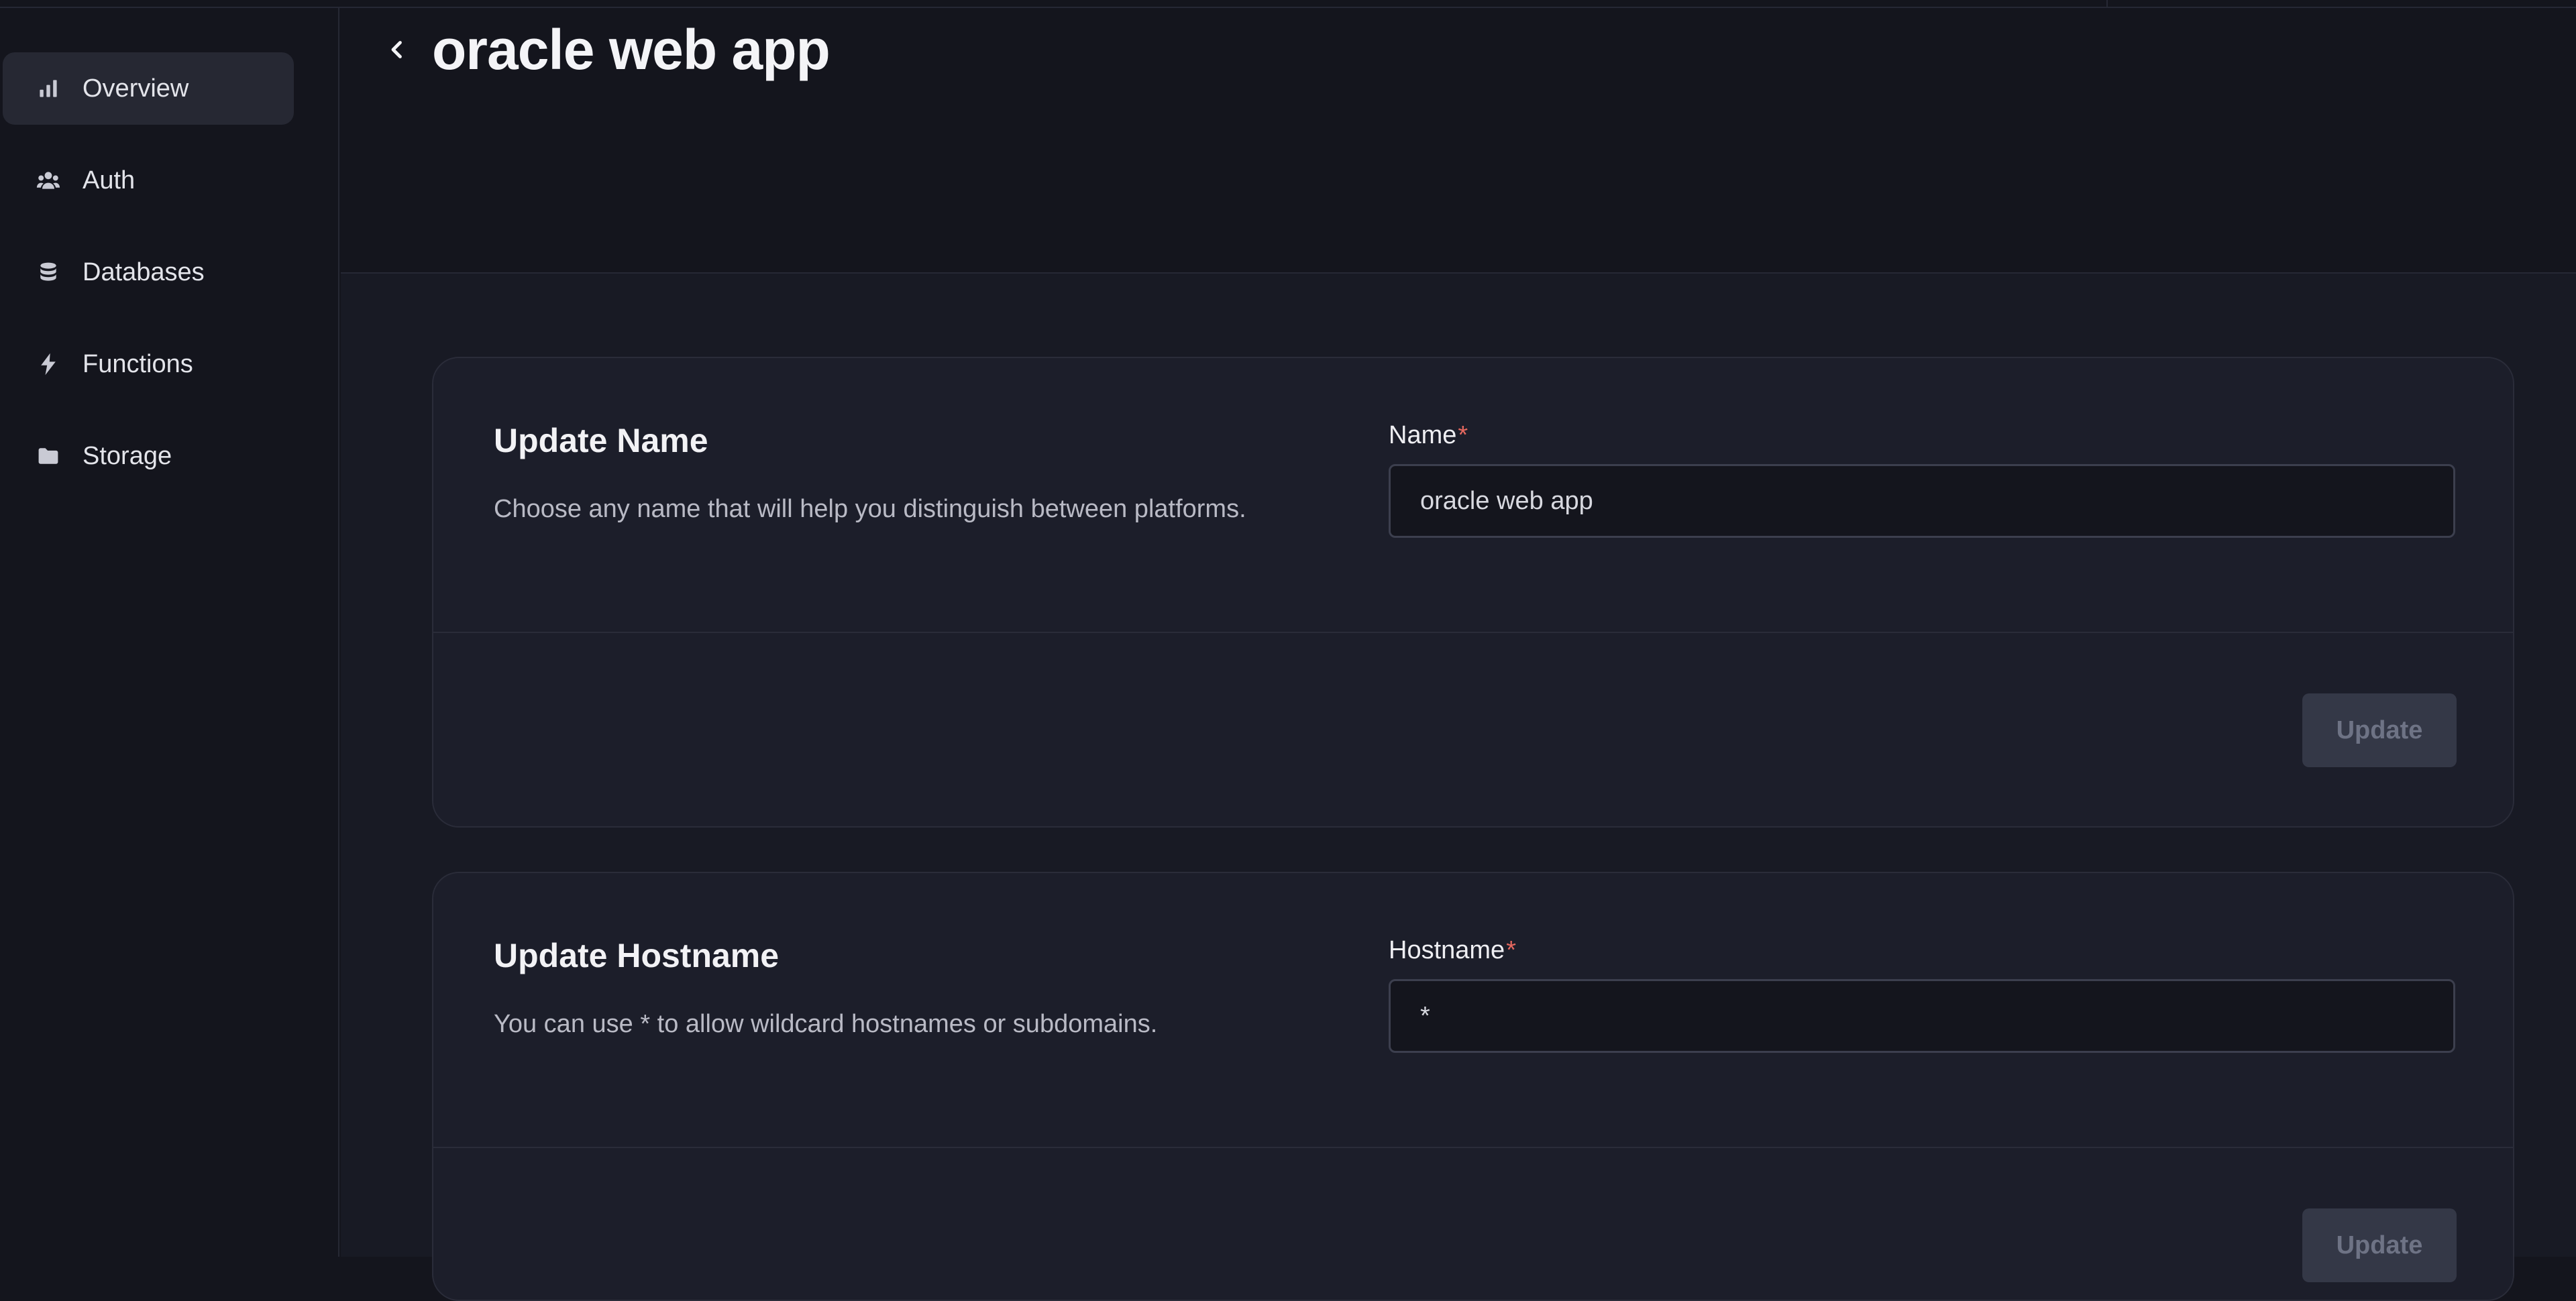 The width and height of the screenshot is (2576, 1301). Describe the element at coordinates (1922, 1016) in the screenshot. I see `hostname-input` at that location.